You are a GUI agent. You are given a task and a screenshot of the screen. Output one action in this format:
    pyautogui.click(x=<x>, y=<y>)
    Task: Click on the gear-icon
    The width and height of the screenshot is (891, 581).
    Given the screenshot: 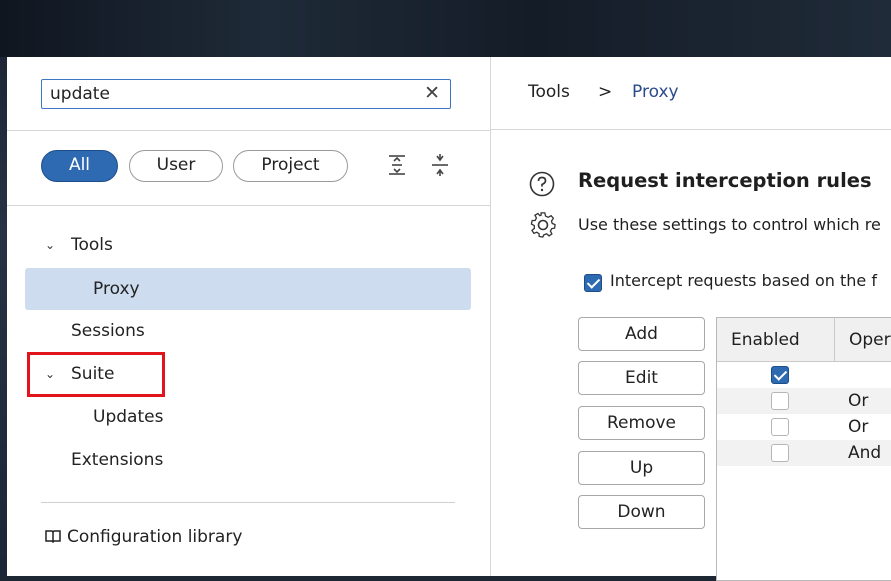 What is the action you would take?
    pyautogui.click(x=543, y=225)
    